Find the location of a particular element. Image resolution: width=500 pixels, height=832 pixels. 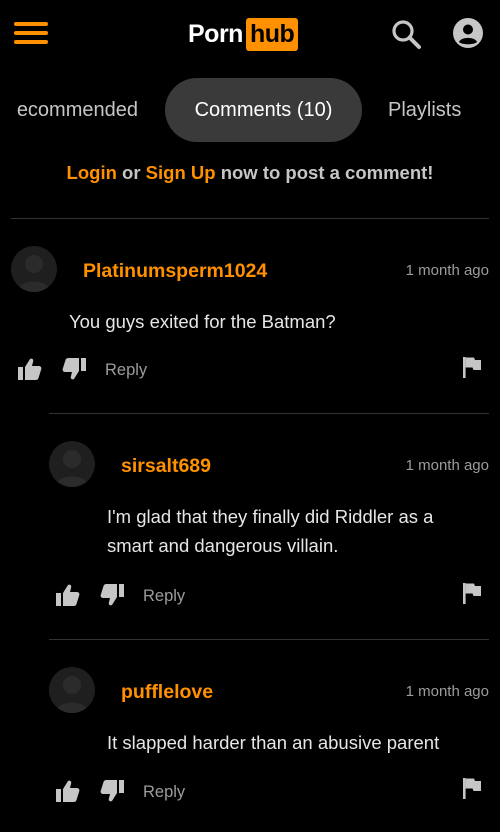

comment-username: sirsalt689 is located at coordinates (166, 466).